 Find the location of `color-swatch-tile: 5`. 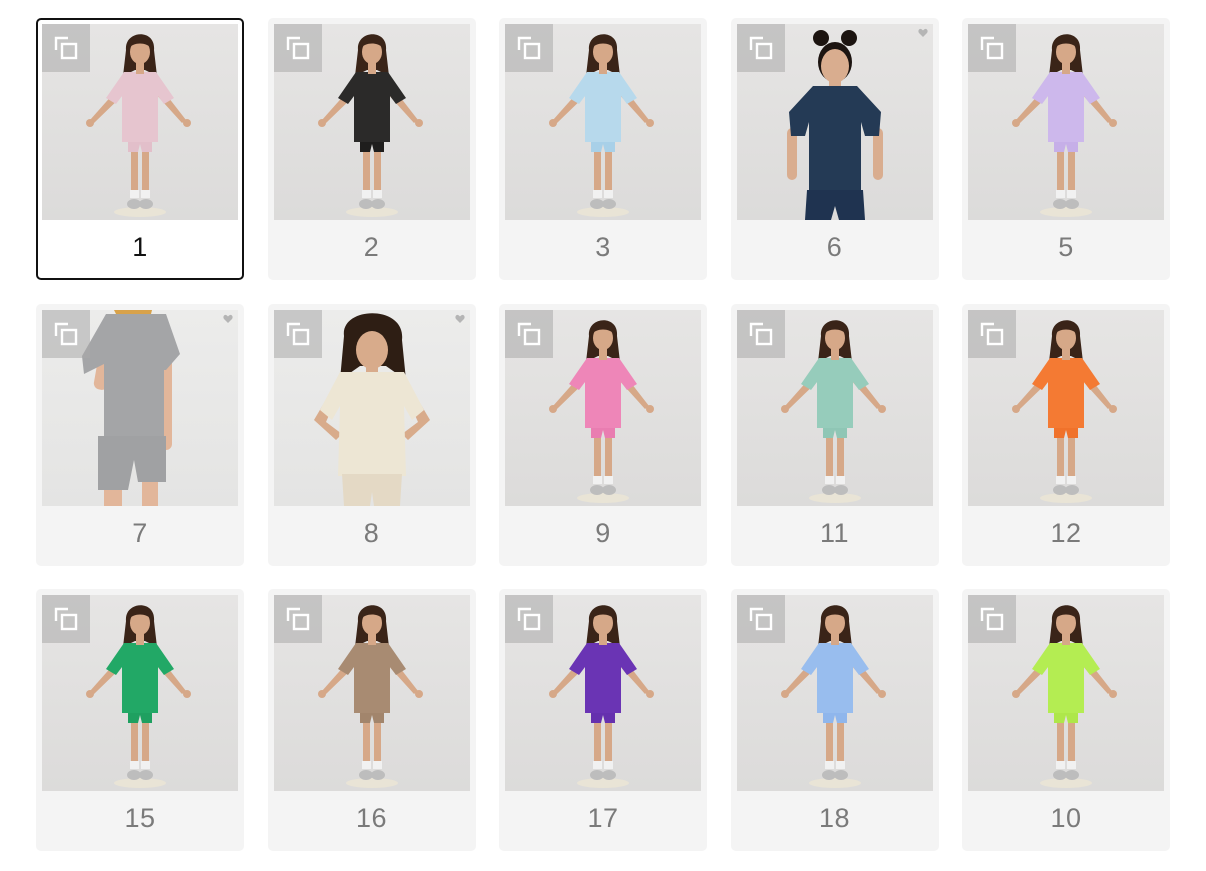

color-swatch-tile: 5 is located at coordinates (1066, 149).